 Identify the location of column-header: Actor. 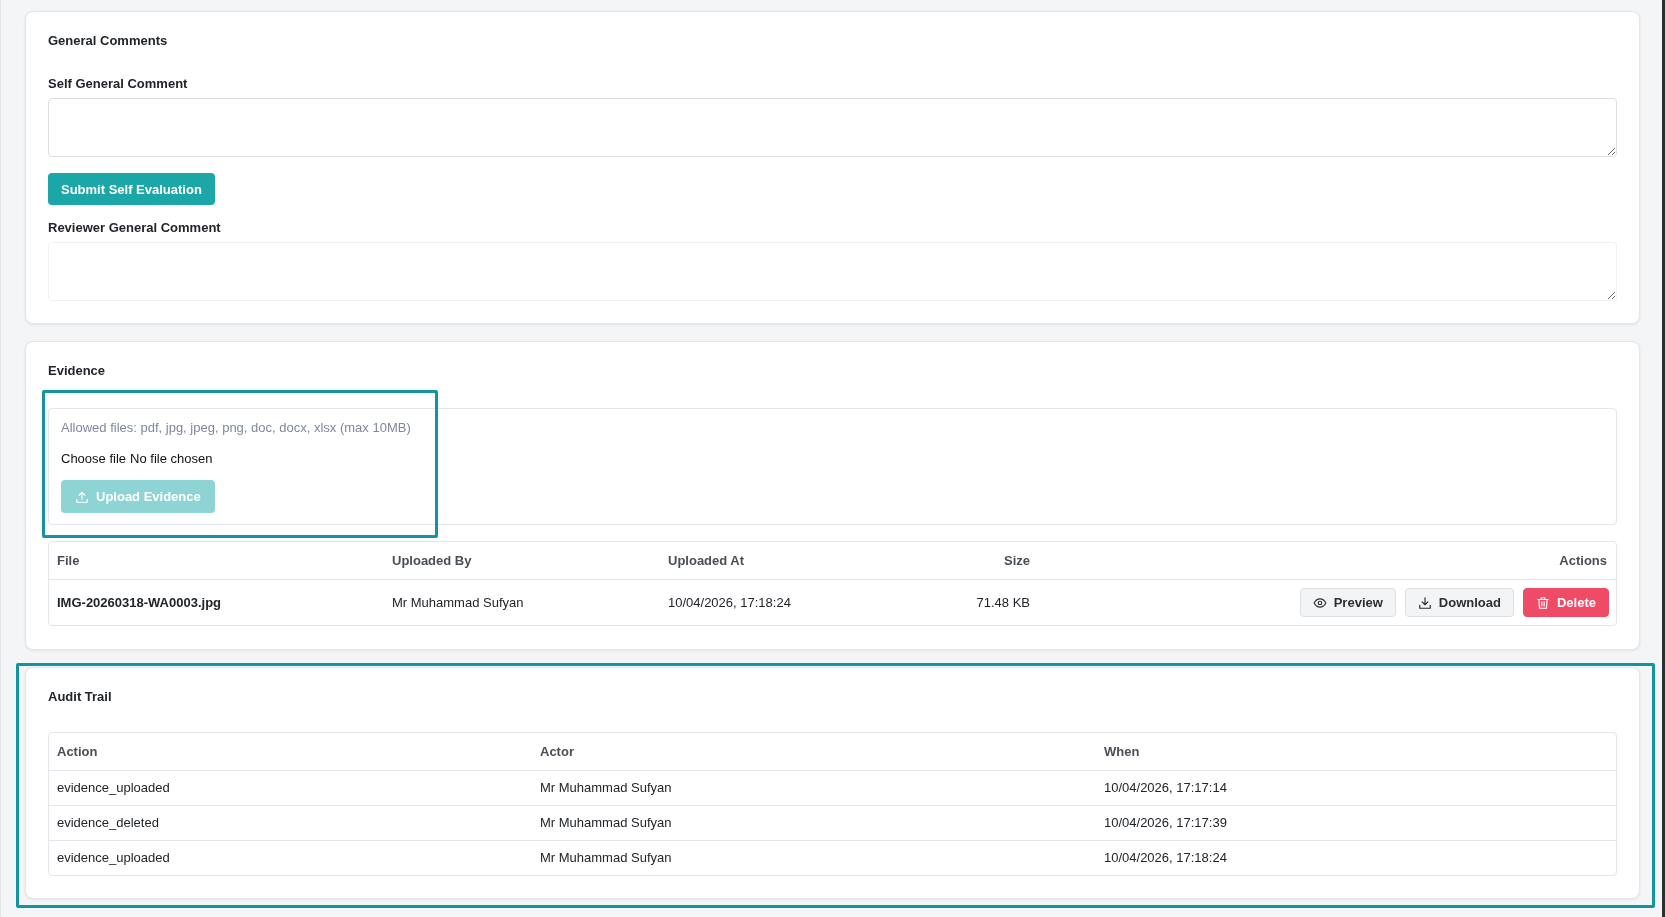
(557, 751).